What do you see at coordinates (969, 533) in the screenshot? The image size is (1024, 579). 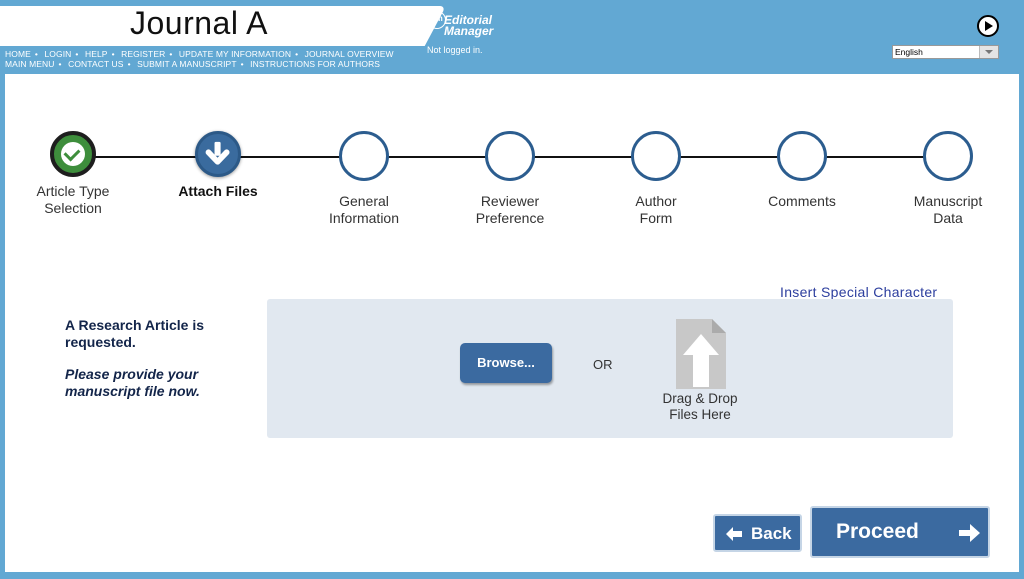 I see `arrow-right-icon` at bounding box center [969, 533].